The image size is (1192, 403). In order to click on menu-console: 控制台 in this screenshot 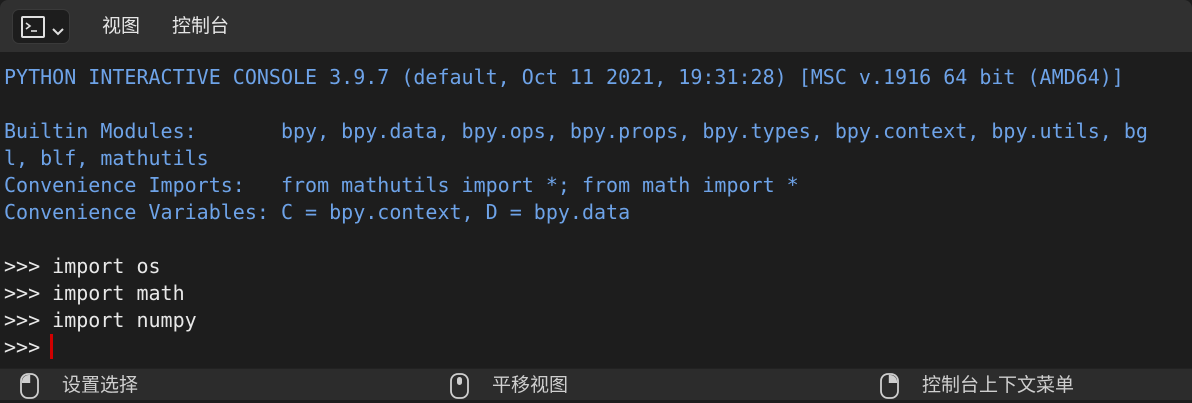, I will do `click(200, 26)`.